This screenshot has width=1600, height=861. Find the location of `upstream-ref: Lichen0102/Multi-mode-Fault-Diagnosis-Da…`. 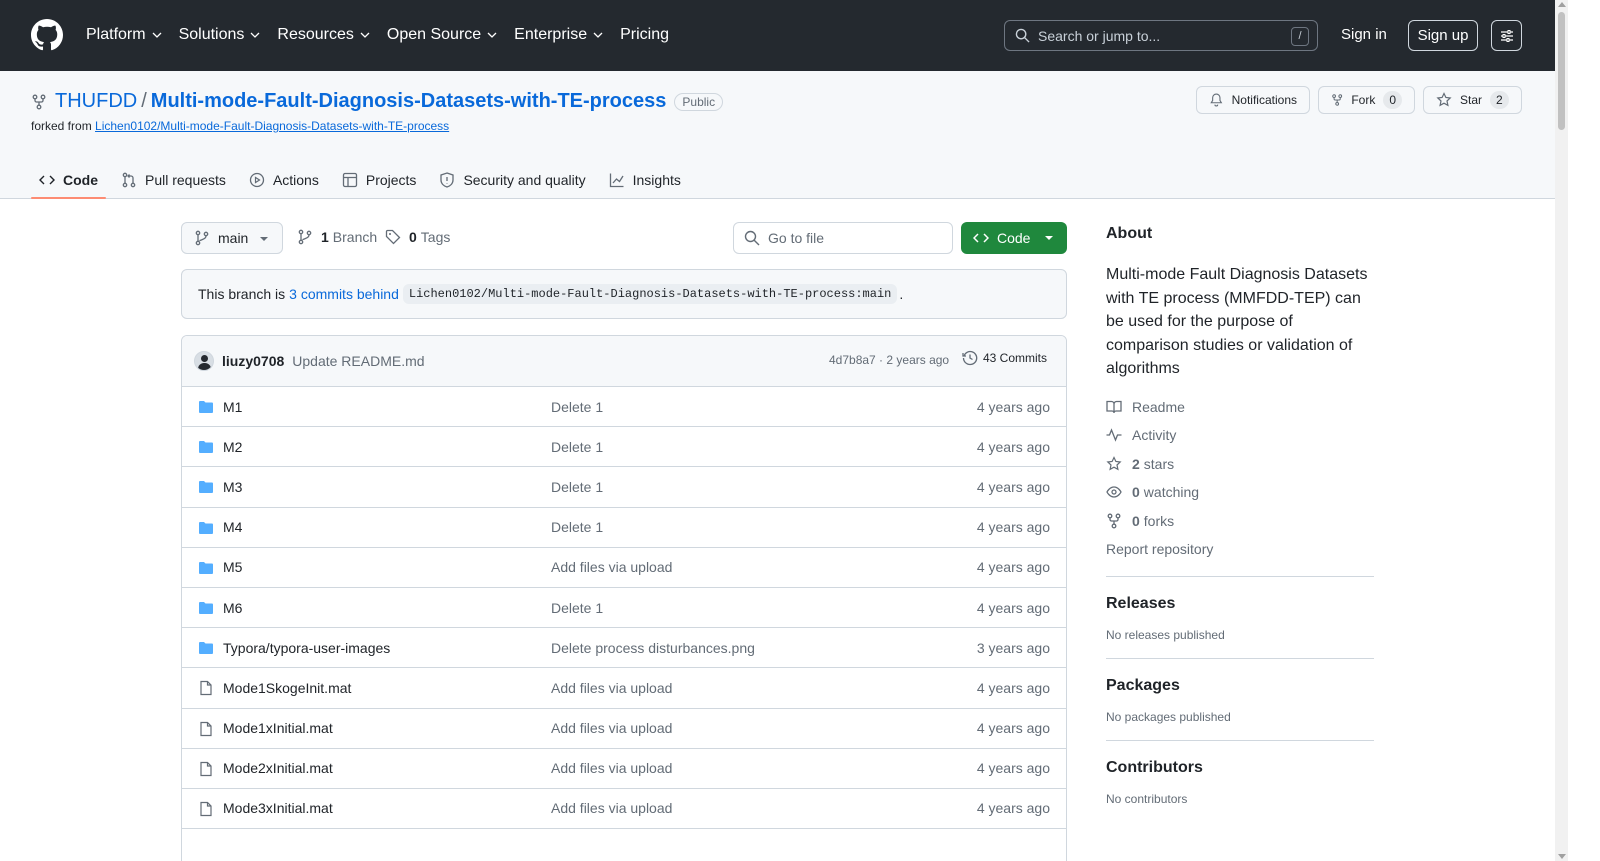

upstream-ref: Lichen0102/Multi-mode-Fault-Diagnosis-Da… is located at coordinates (650, 294).